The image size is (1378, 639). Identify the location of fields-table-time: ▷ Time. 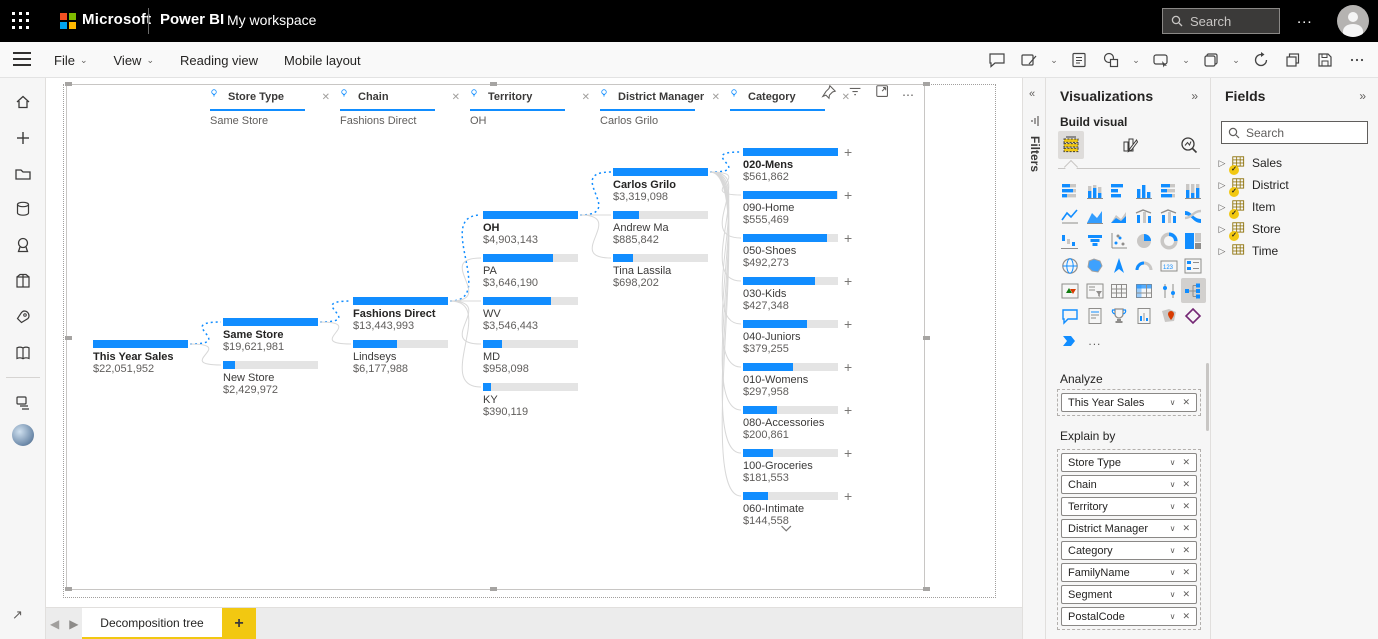
(1294, 251).